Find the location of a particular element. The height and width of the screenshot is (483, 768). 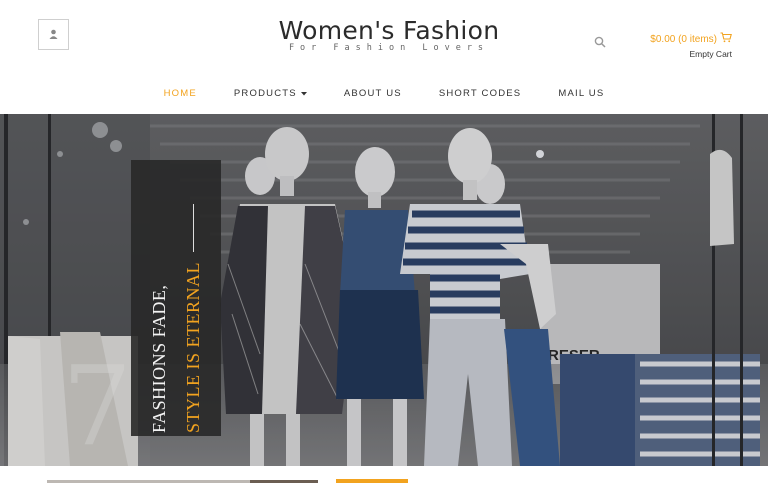

hero-quote-panel: FASHIONS FADE, STYLE IS ETERNAL is located at coordinates (176, 298).